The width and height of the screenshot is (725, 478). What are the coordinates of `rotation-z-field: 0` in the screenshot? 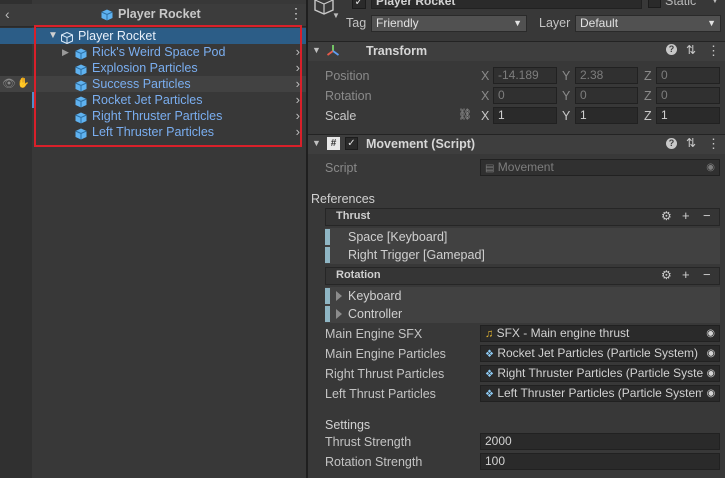 It's located at (688, 95).